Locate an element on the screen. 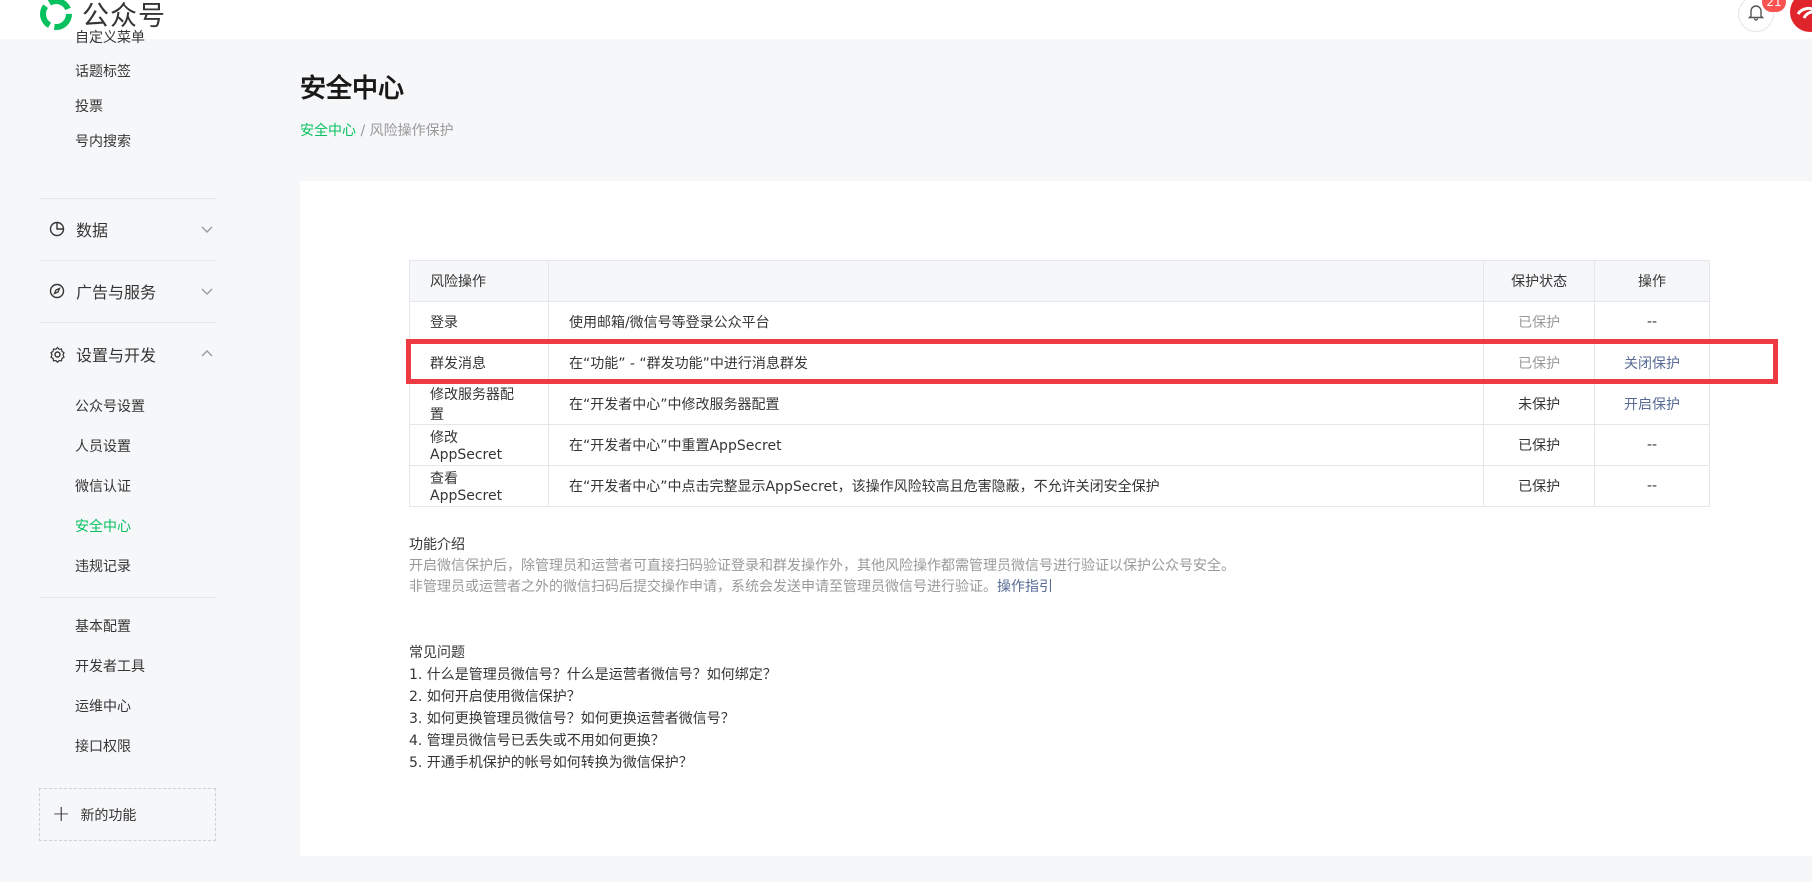 The image size is (1812, 882). breadcrumb-root-link: 安全中心 is located at coordinates (328, 131).